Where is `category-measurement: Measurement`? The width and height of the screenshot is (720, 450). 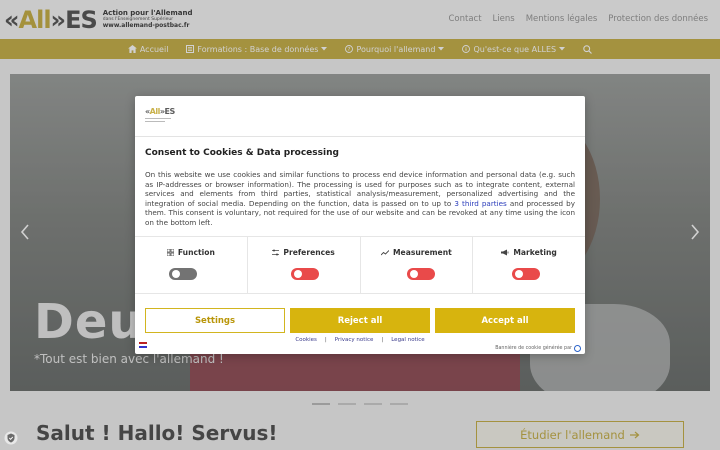 category-measurement: Measurement is located at coordinates (417, 265).